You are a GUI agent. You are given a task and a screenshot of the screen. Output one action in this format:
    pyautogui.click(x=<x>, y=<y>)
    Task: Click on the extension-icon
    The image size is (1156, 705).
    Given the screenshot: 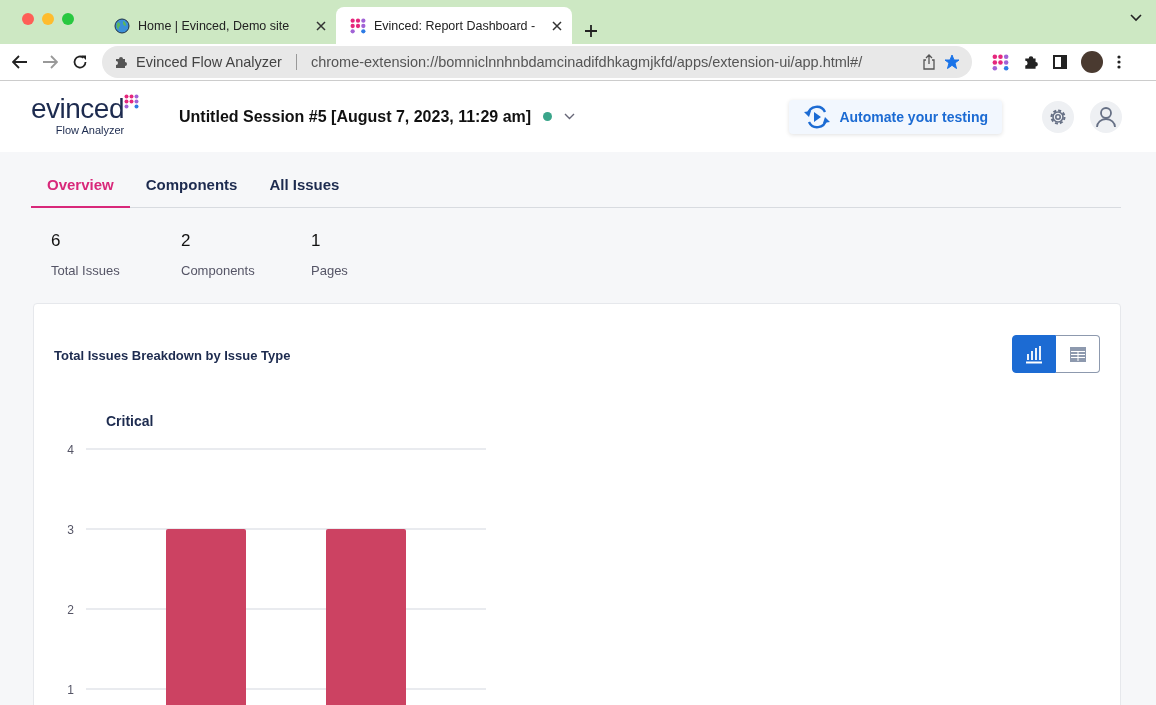 What is the action you would take?
    pyautogui.click(x=1000, y=62)
    